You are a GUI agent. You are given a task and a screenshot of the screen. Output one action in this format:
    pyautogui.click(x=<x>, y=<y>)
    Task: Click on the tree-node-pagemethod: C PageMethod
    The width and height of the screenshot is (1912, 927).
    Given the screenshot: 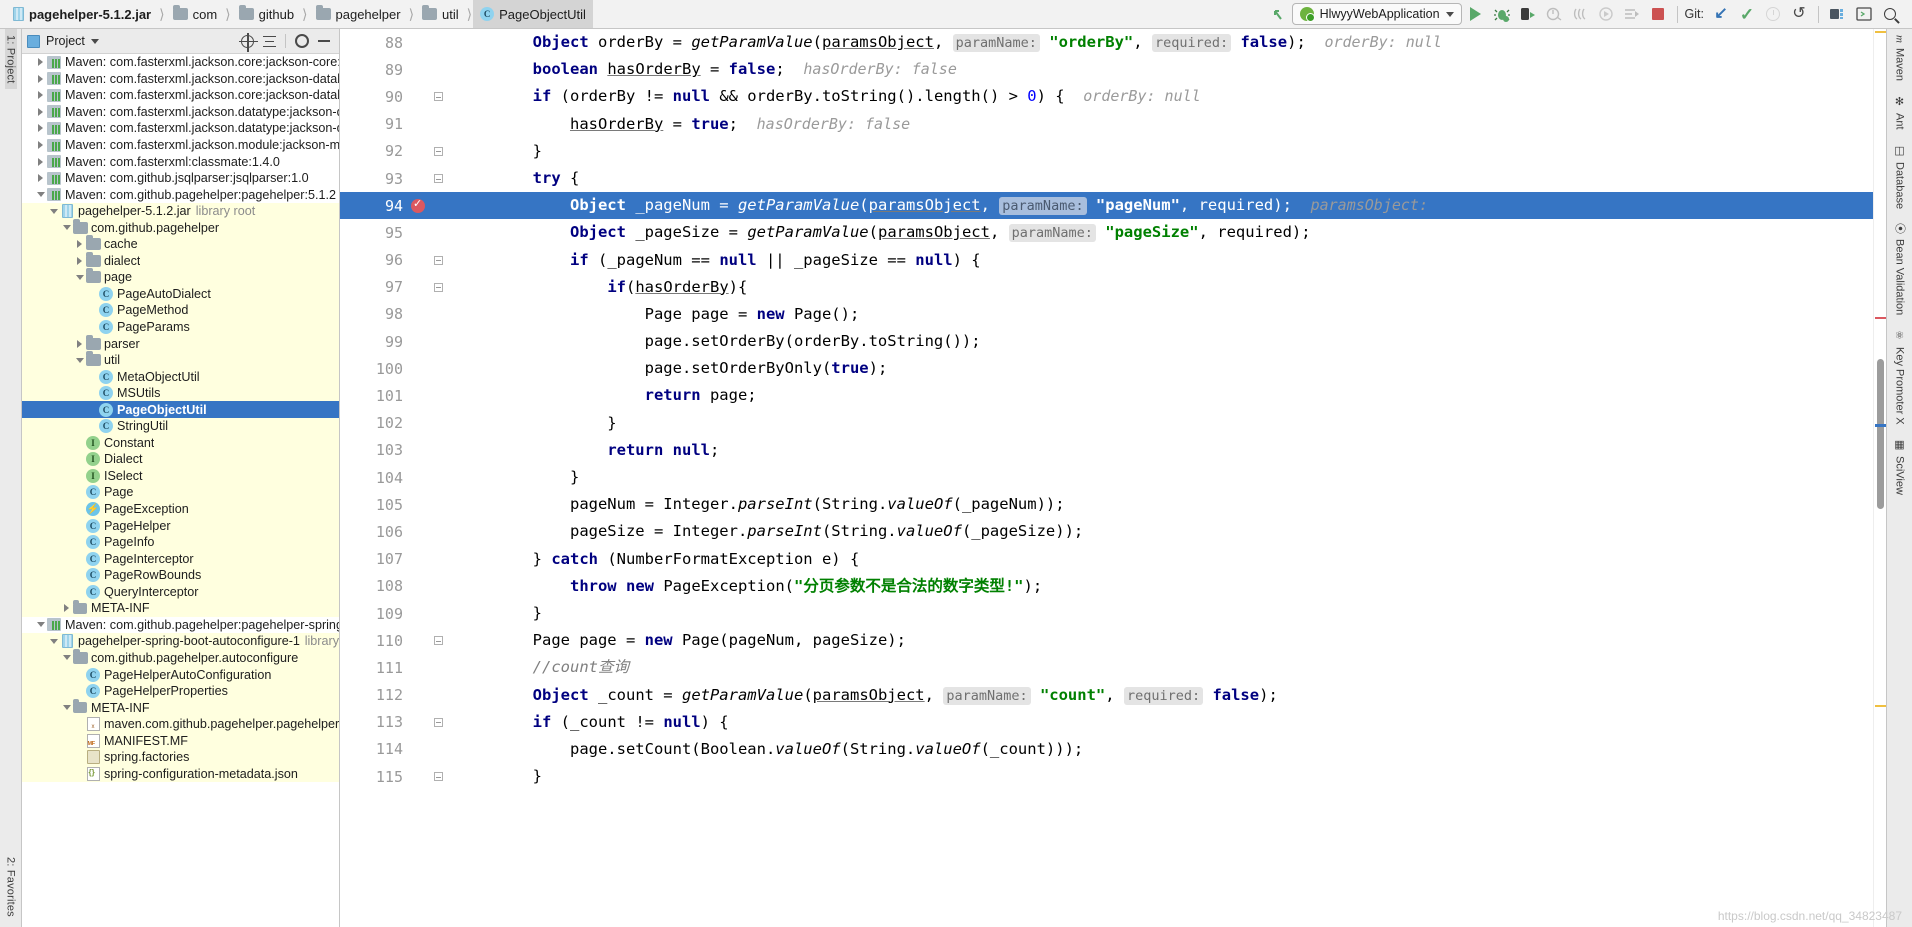 What is the action you would take?
    pyautogui.click(x=180, y=310)
    